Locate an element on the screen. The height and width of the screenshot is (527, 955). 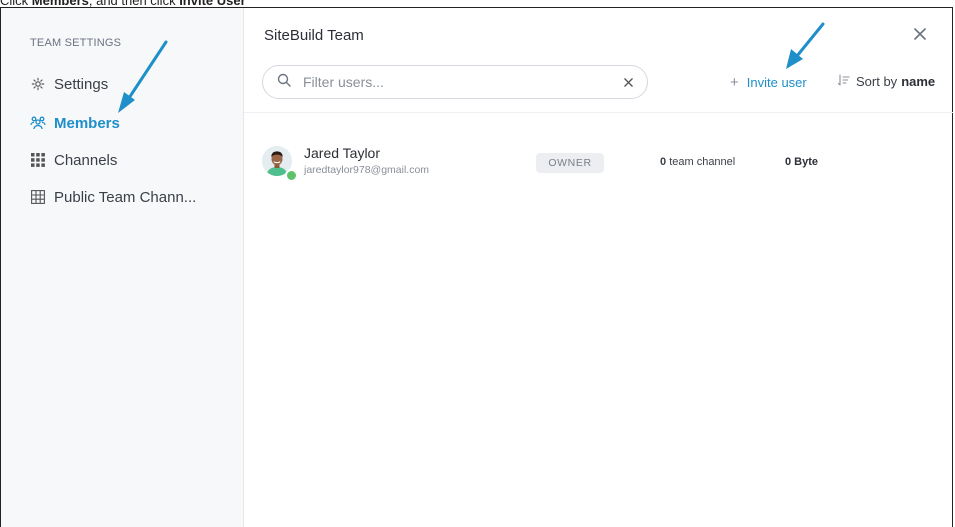
sidebar-item-label: Members is located at coordinates (87, 123).